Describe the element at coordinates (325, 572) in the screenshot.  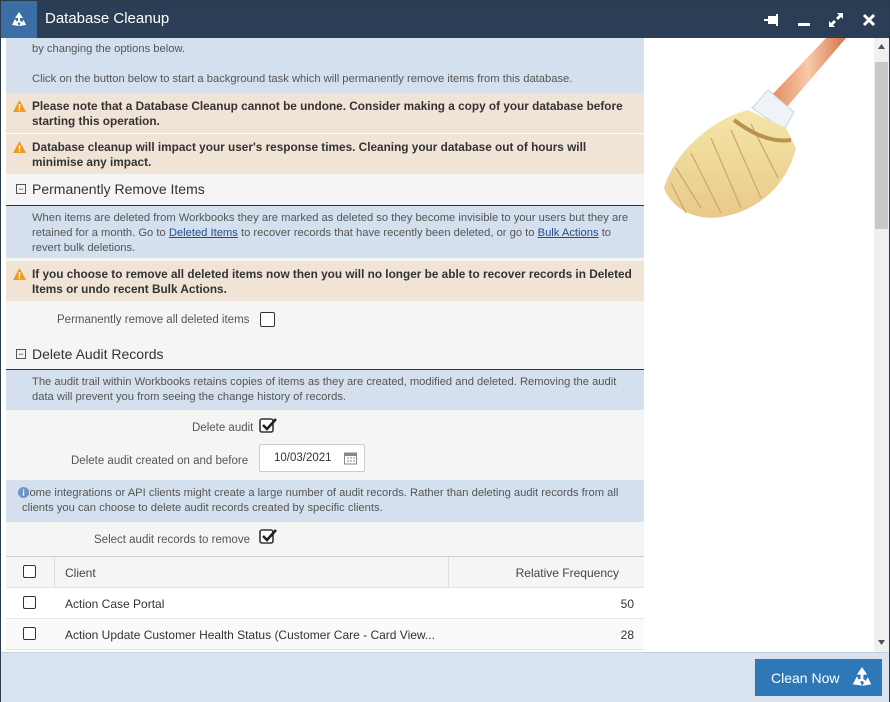
I see `grid-header: Client Relative Frequency` at that location.